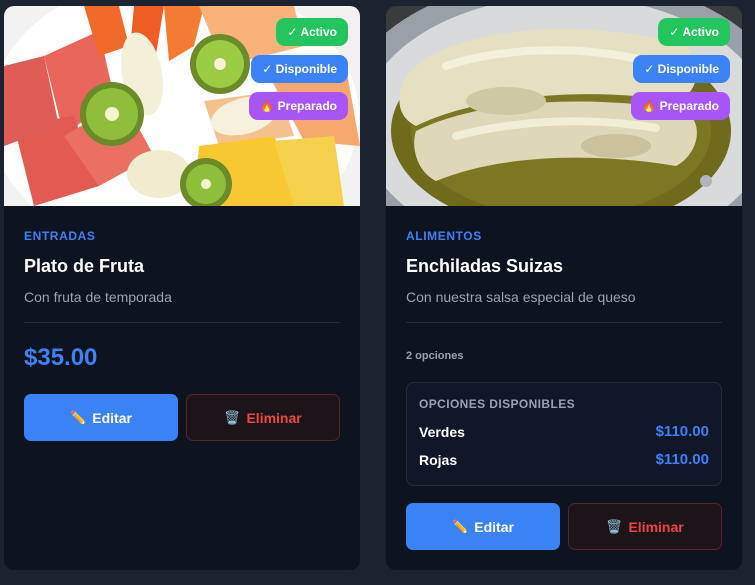 This screenshot has width=755, height=585. I want to click on option-name: Rojas, so click(438, 459).